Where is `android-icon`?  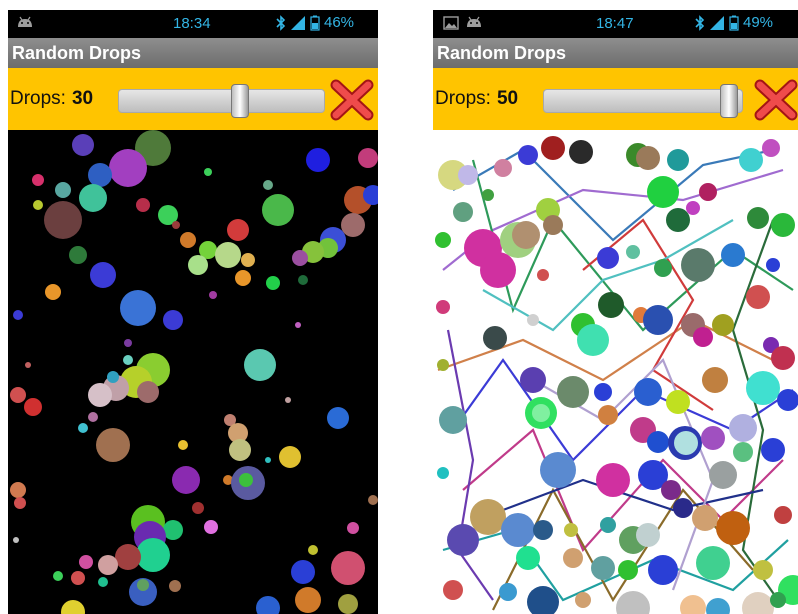
android-icon is located at coordinates (474, 21).